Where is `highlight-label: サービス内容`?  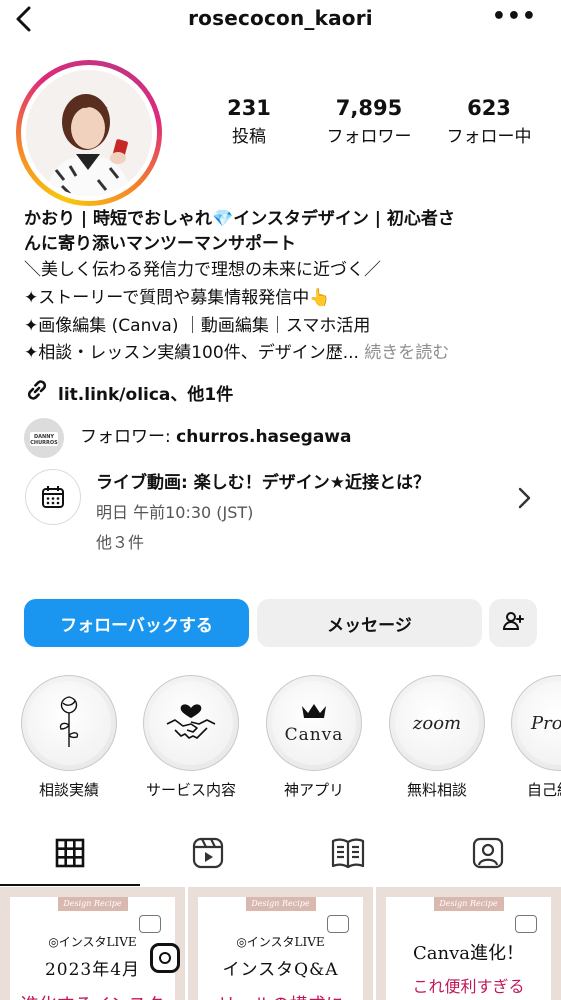
highlight-label: サービス内容 is located at coordinates (190, 790).